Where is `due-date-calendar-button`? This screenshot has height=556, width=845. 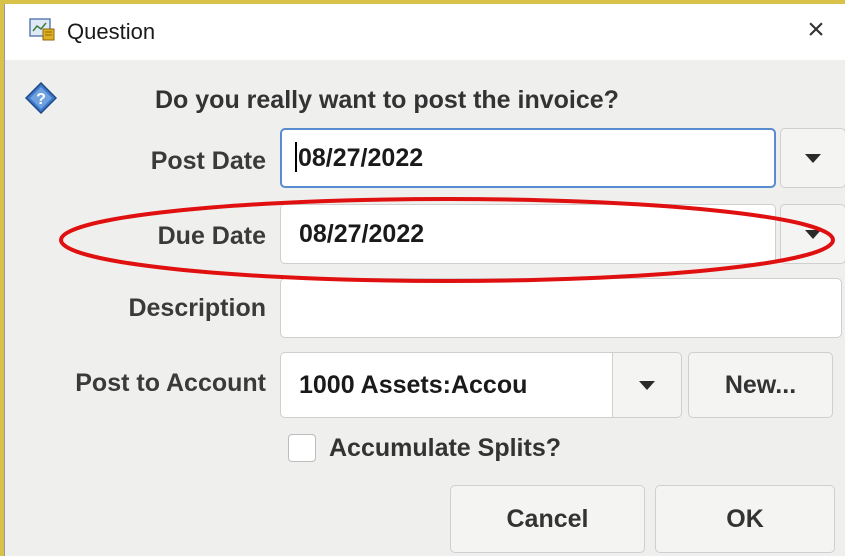
due-date-calendar-button is located at coordinates (812, 234).